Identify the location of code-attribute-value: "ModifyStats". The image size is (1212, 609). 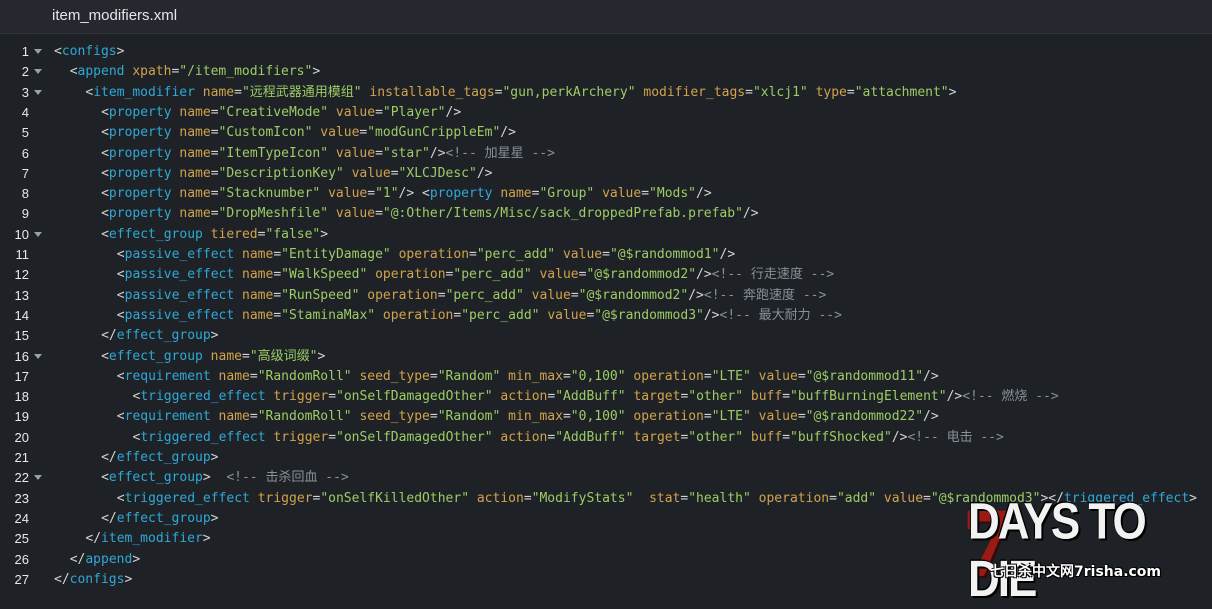
(582, 498).